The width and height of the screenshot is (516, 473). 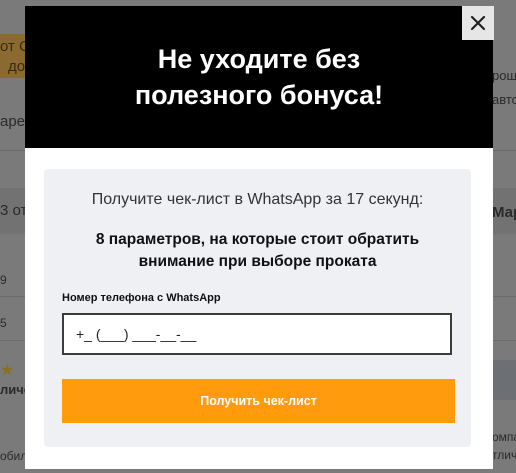 What do you see at coordinates (17, 66) in the screenshot?
I see `background-text: до` at bounding box center [17, 66].